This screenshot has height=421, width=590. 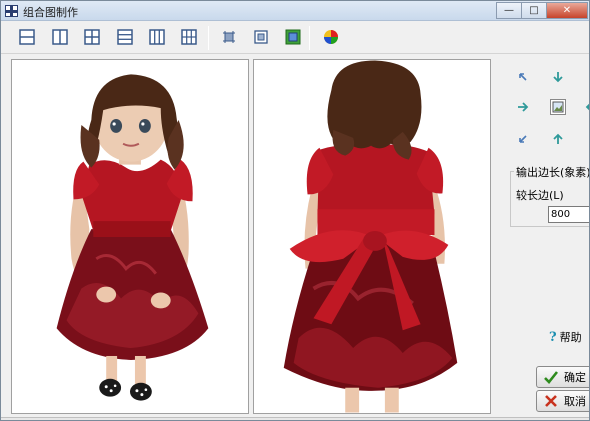 I want to click on minimize-button: —, so click(x=509, y=10).